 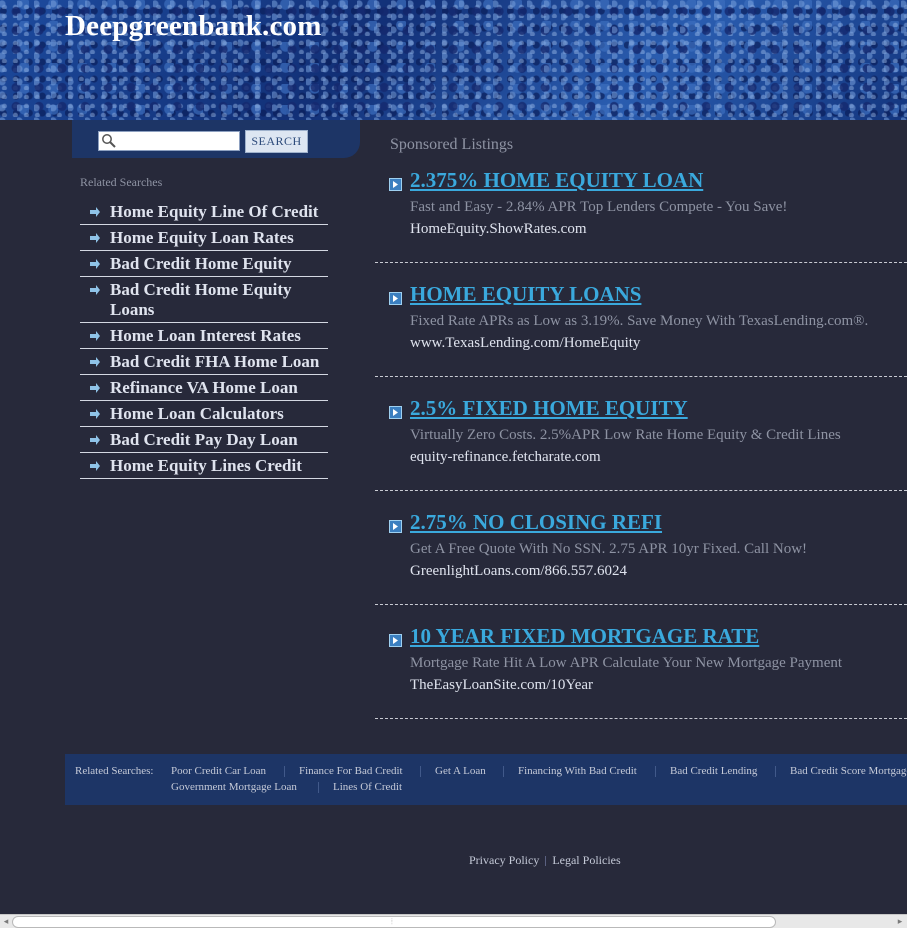 What do you see at coordinates (193, 26) in the screenshot?
I see `site-title: Deepgreenbank.com` at bounding box center [193, 26].